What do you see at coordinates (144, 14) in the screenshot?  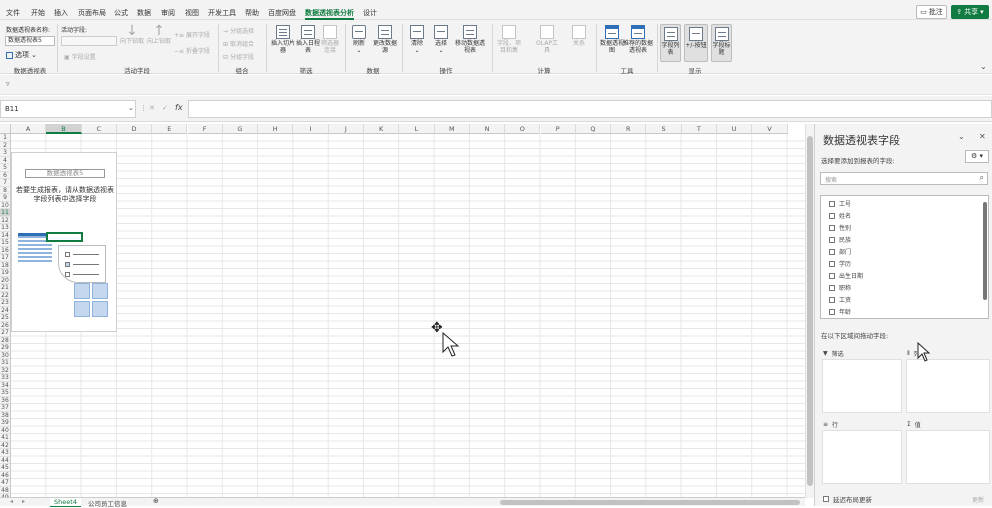 I see `tab-data: 数据` at bounding box center [144, 14].